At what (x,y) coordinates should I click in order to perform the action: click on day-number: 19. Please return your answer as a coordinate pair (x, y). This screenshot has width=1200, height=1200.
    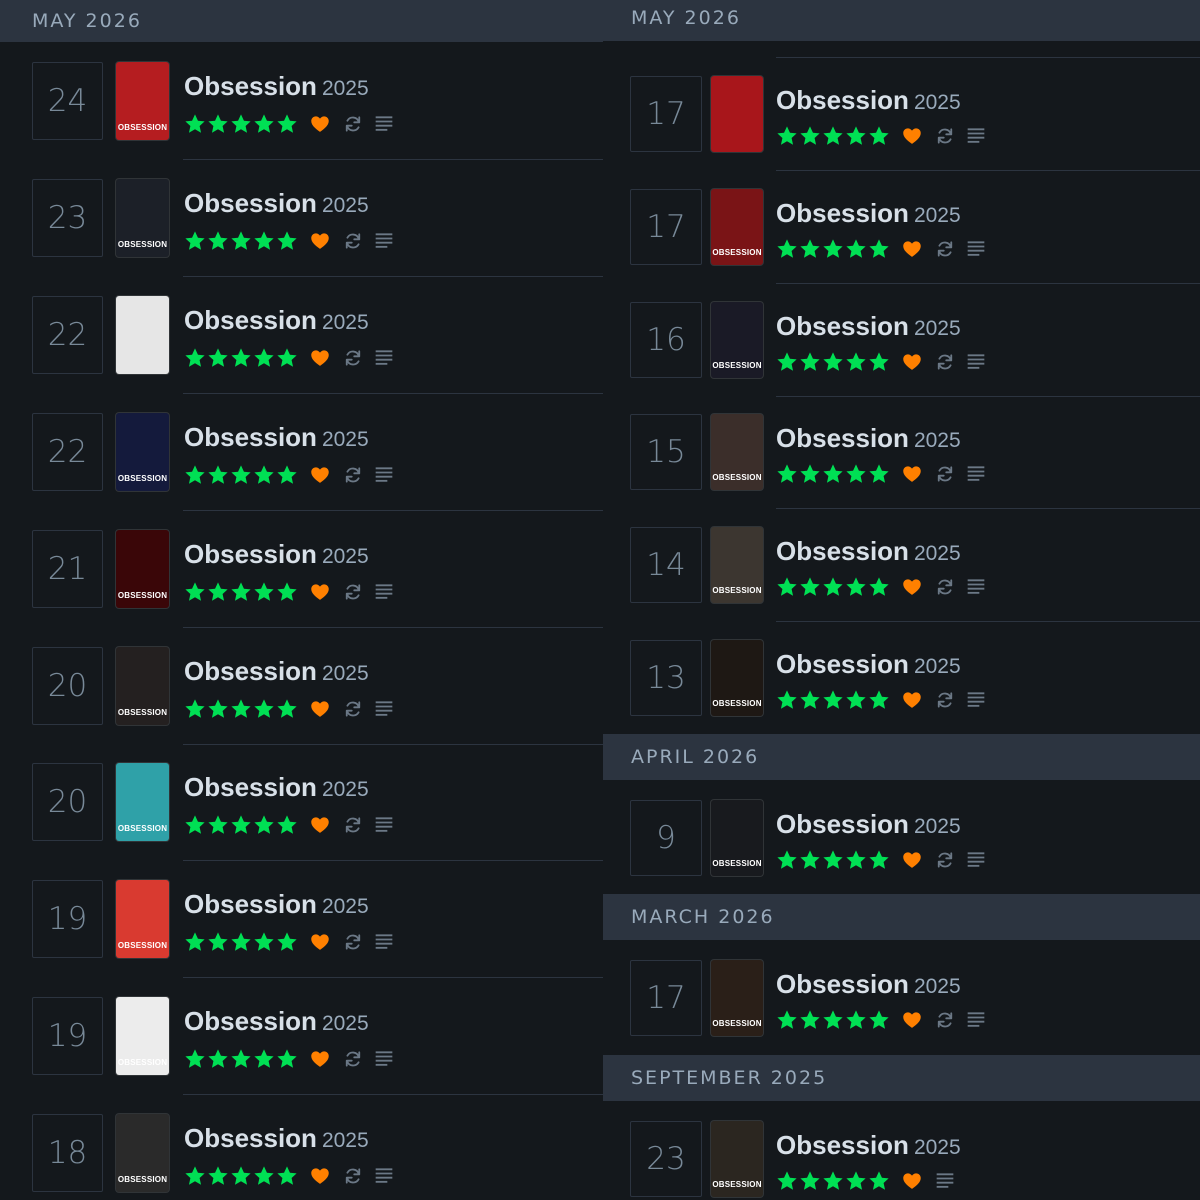
    Looking at the image, I should click on (67, 919).